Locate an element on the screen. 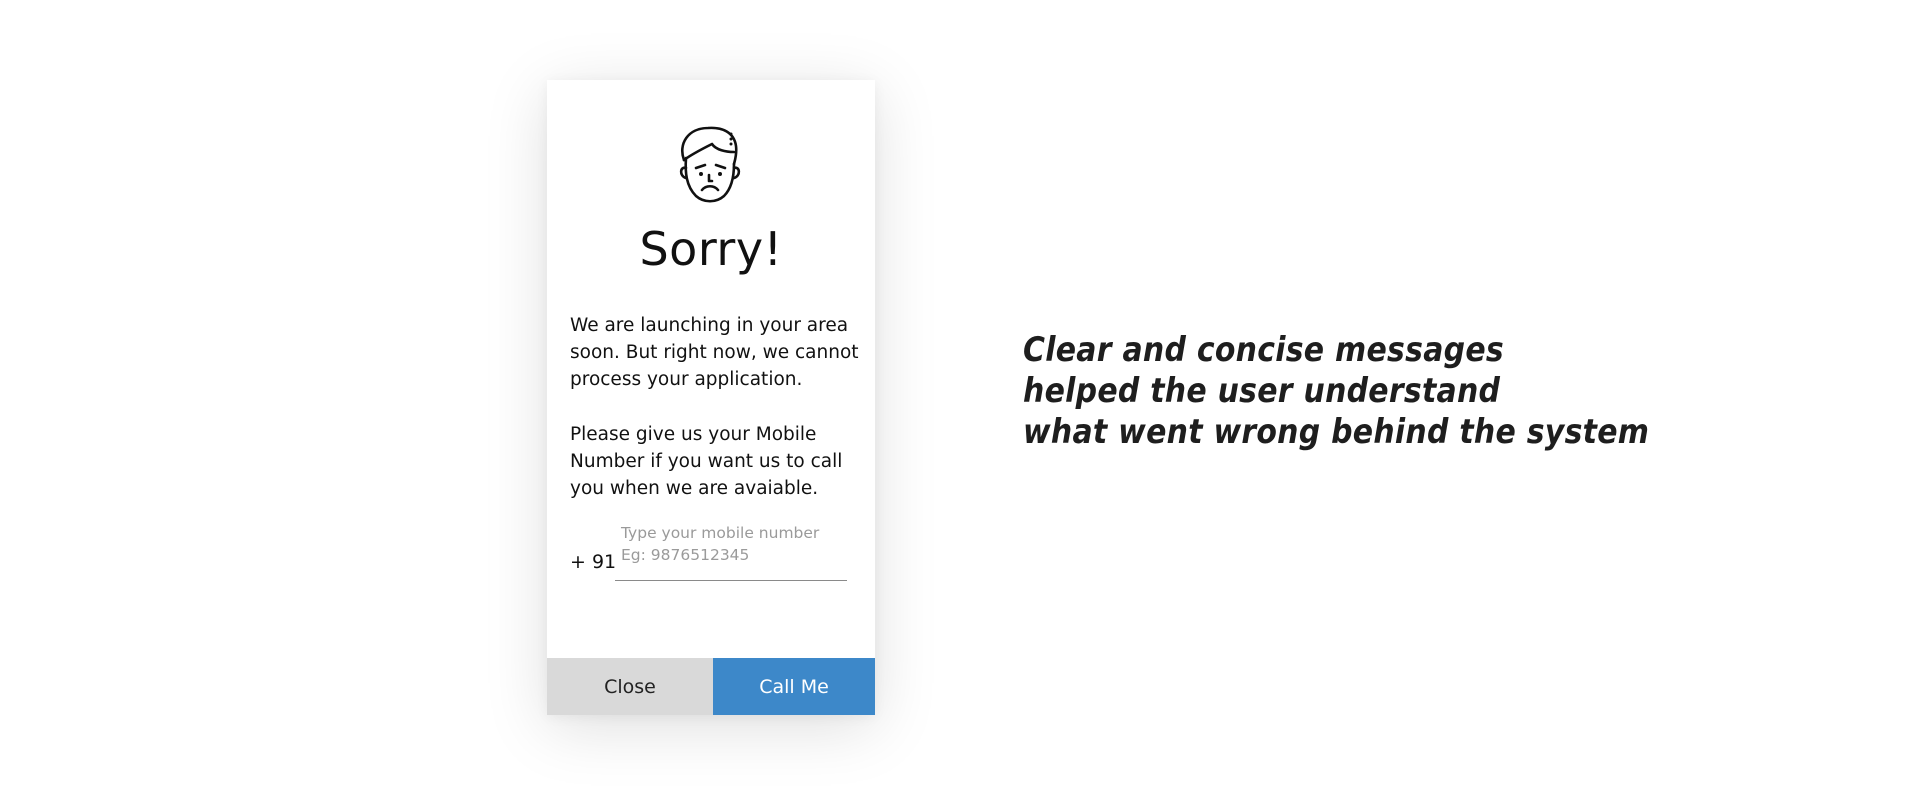 This screenshot has height=787, width=1920. caption-line: Clear and concise messages is located at coordinates (1263, 350).